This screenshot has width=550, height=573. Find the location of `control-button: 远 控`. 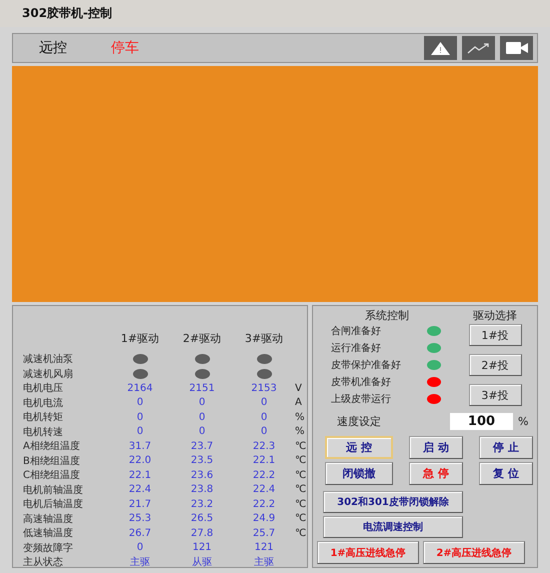

control-button: 远 控 is located at coordinates (359, 447).